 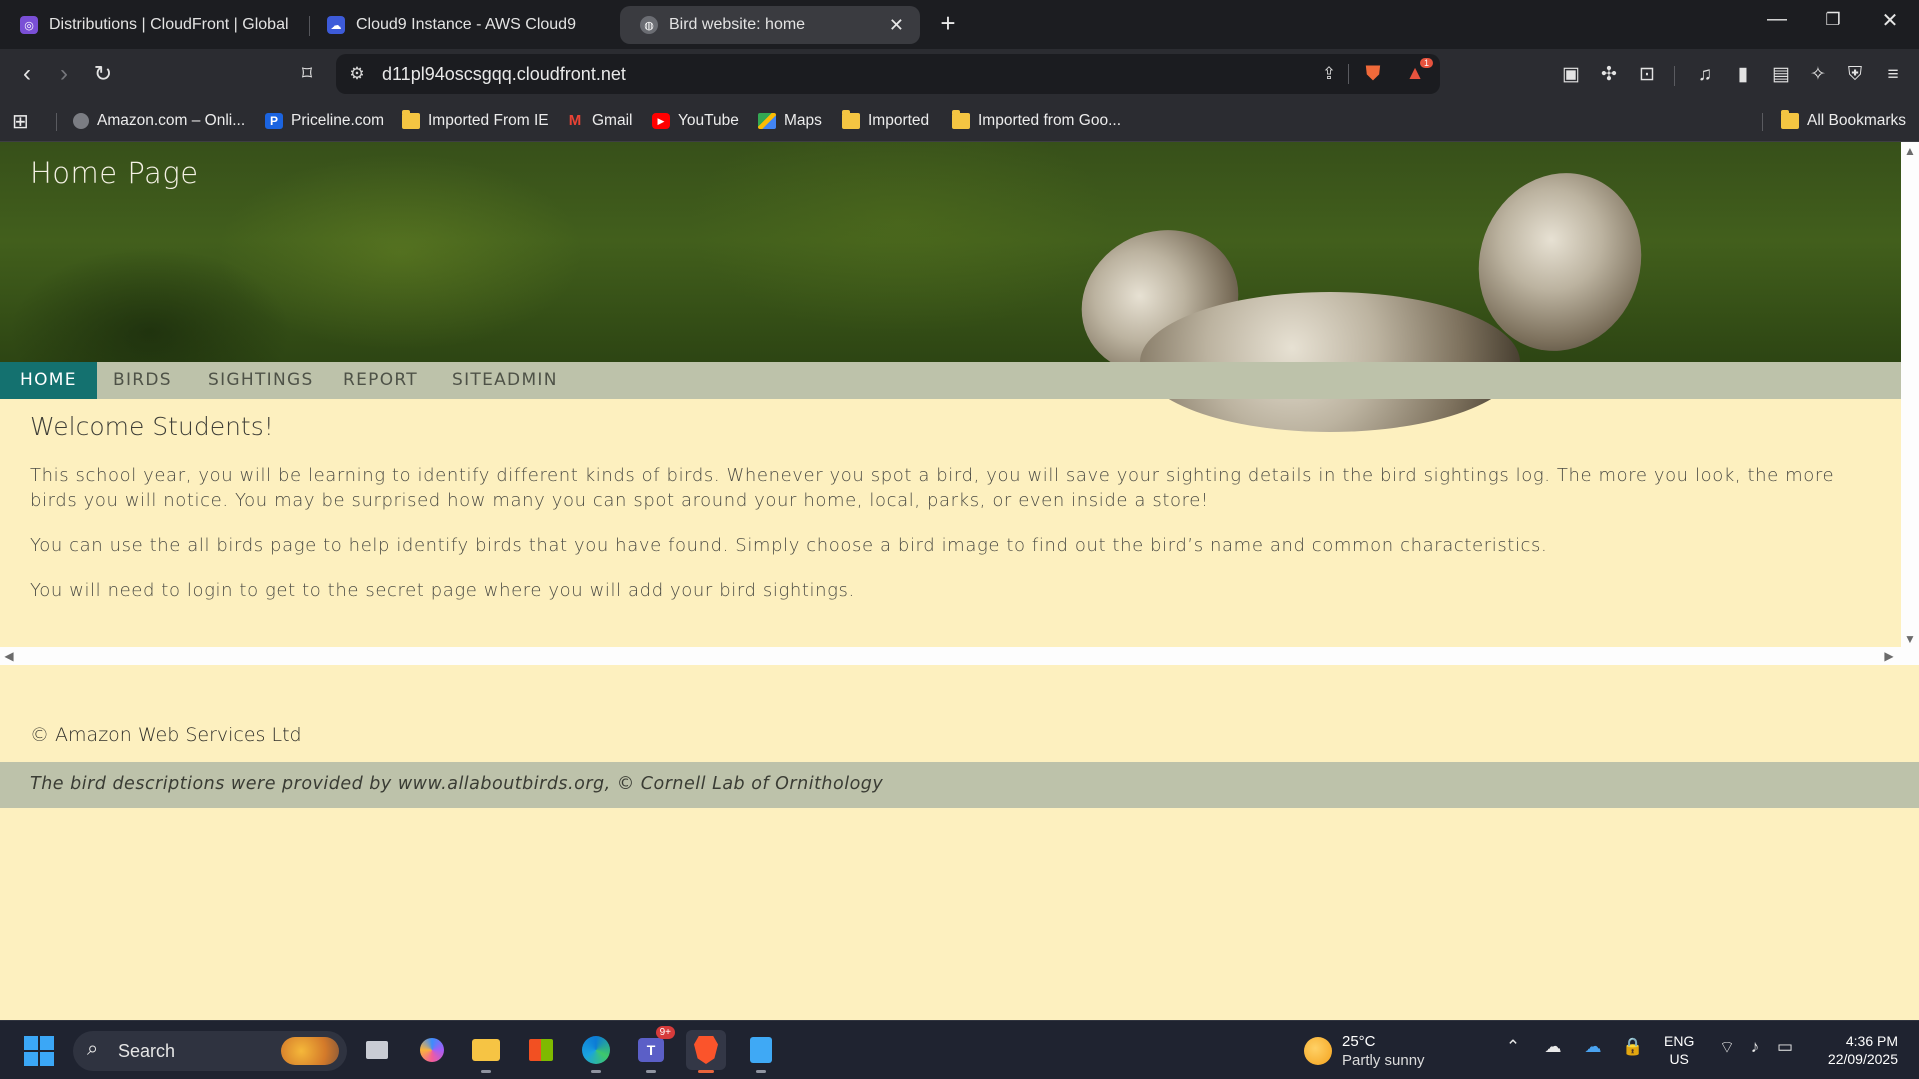 I want to click on show-hidden-icons-chevron-icon: ⌃, so click(x=1513, y=1047).